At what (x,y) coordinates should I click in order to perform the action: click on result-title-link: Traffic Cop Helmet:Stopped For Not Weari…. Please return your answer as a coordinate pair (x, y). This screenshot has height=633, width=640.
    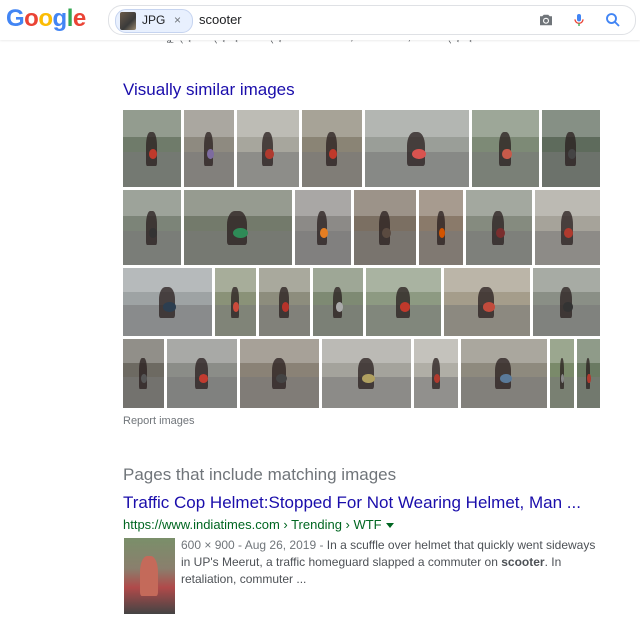
    Looking at the image, I should click on (352, 503).